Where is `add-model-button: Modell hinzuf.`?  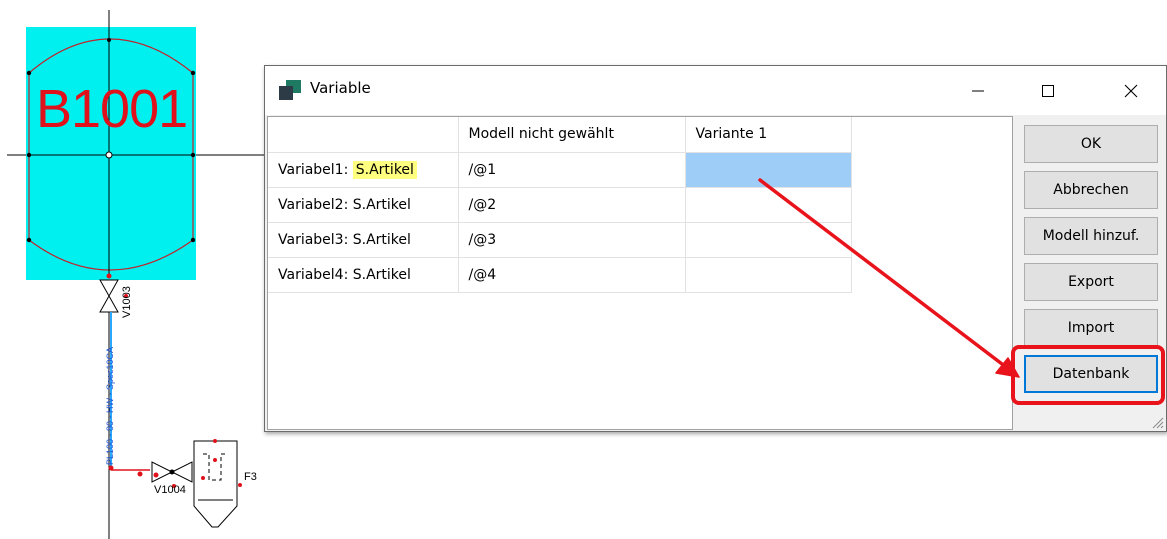 add-model-button: Modell hinzuf. is located at coordinates (1091, 236).